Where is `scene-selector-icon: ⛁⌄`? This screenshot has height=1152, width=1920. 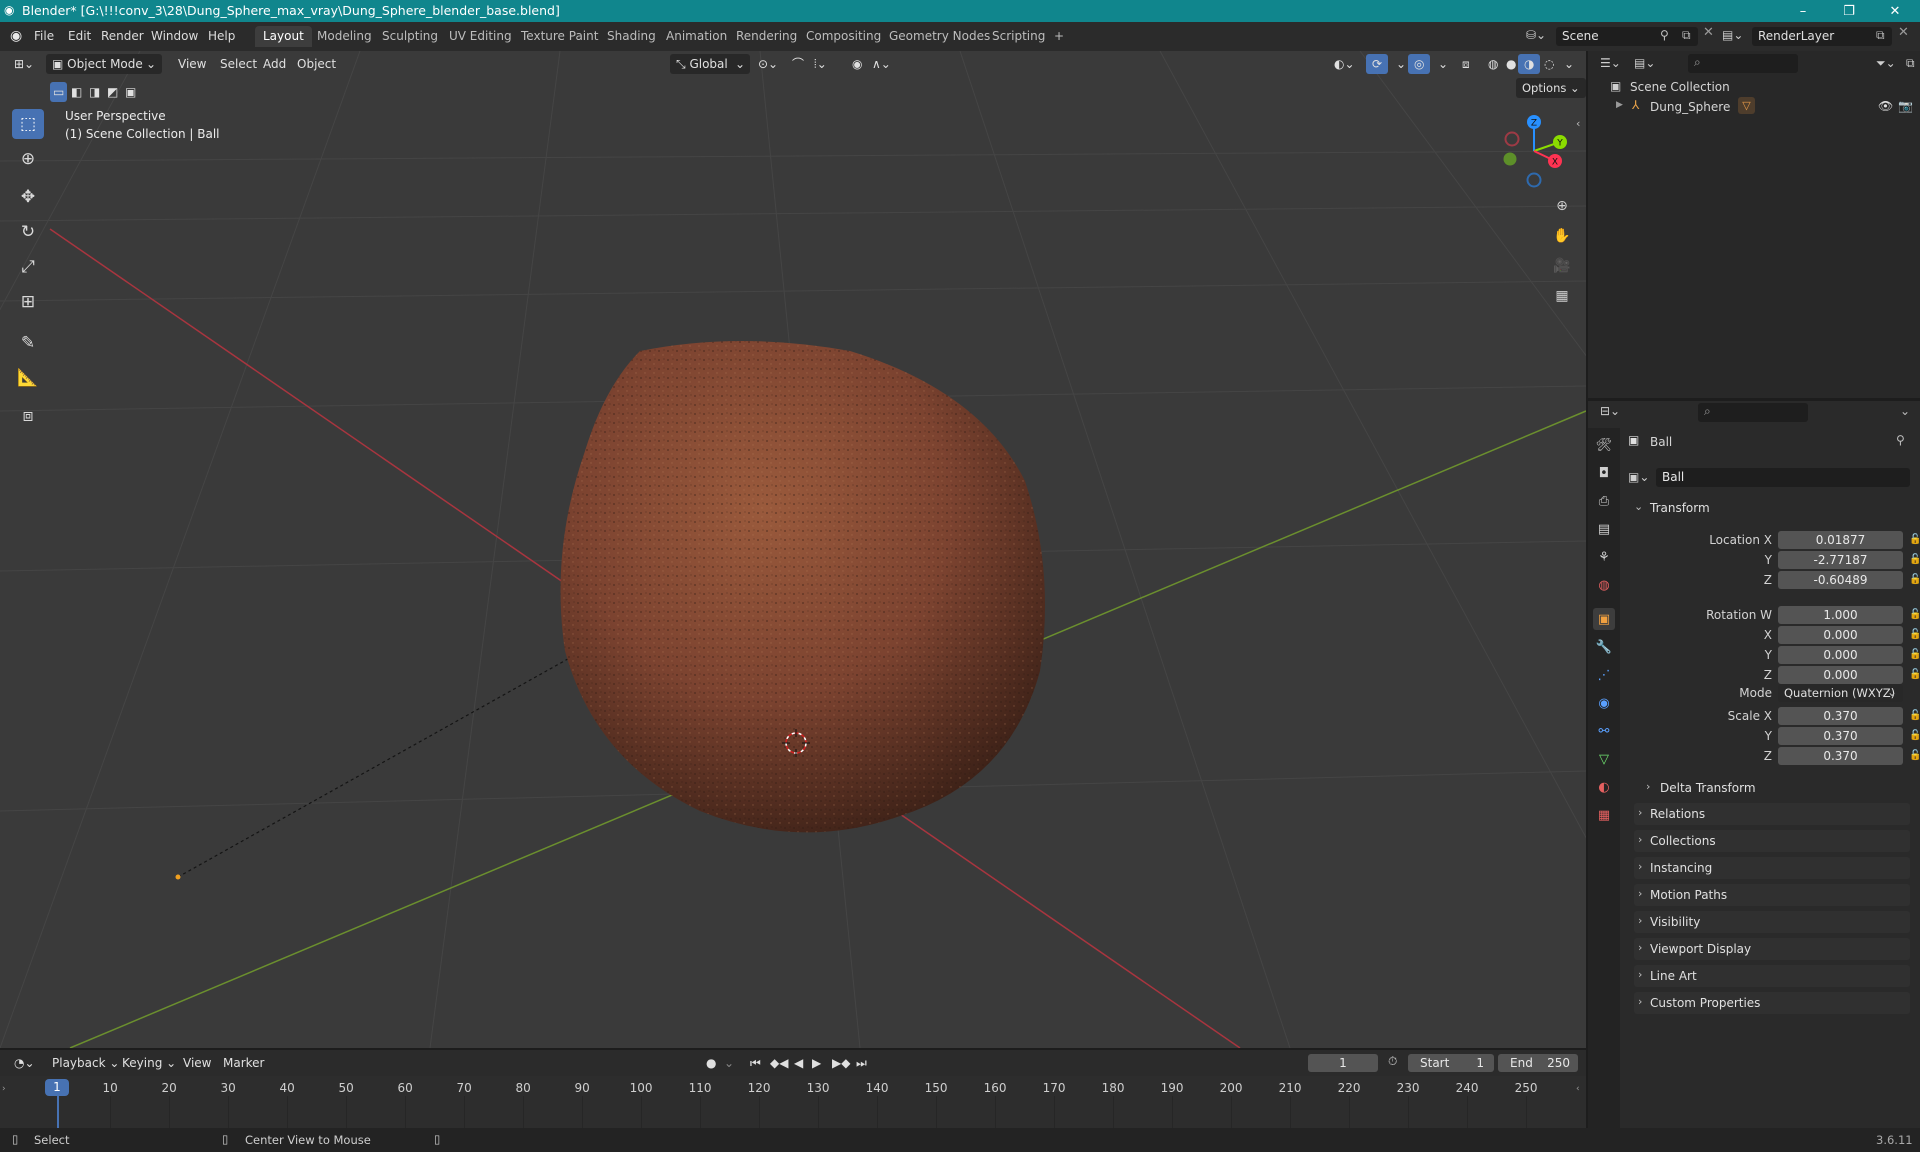
scene-selector-icon: ⛁⌄ is located at coordinates (1536, 35).